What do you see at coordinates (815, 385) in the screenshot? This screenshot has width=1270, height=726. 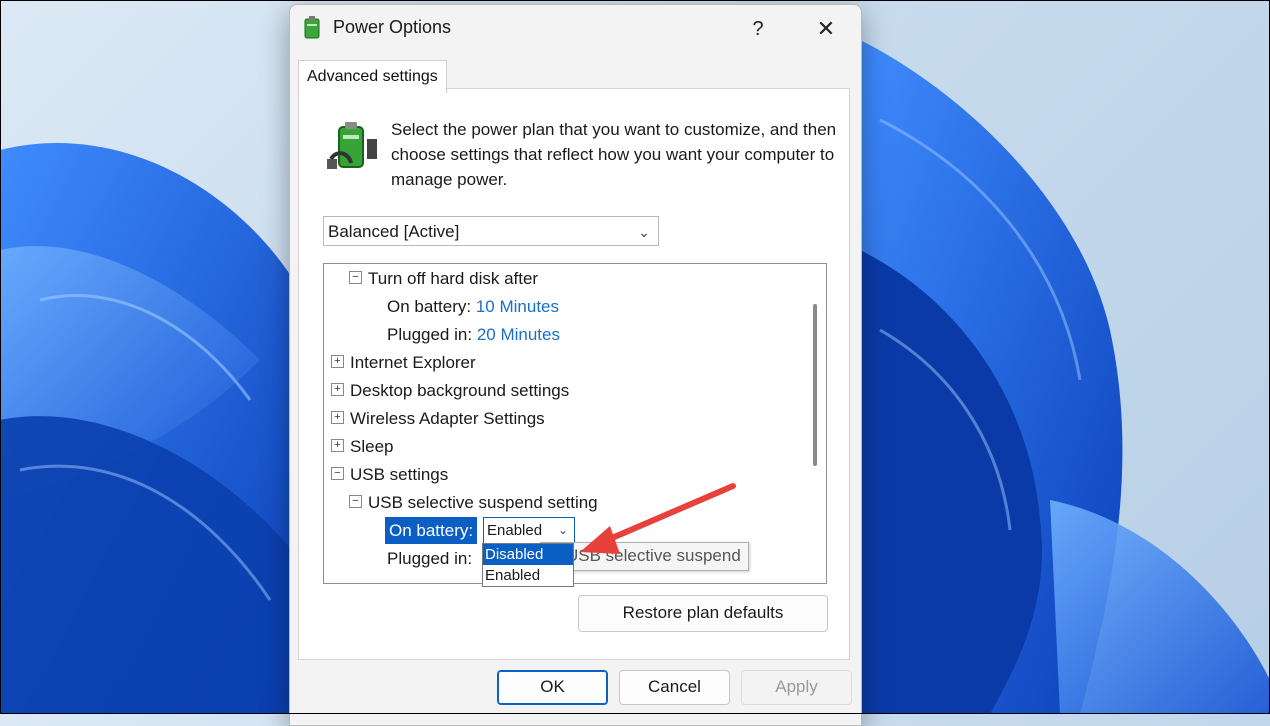 I see `tree-scrollbar` at bounding box center [815, 385].